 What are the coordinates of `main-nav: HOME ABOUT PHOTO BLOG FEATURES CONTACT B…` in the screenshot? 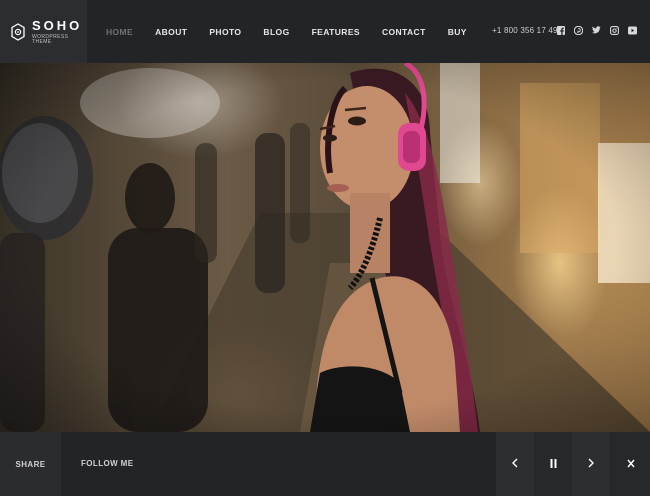 It's located at (297, 31).